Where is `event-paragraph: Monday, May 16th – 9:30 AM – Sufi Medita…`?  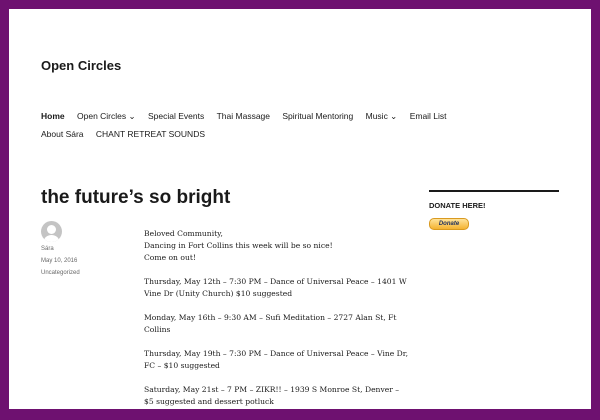 event-paragraph: Monday, May 16th – 9:30 AM – Sufi Medita… is located at coordinates (270, 323).